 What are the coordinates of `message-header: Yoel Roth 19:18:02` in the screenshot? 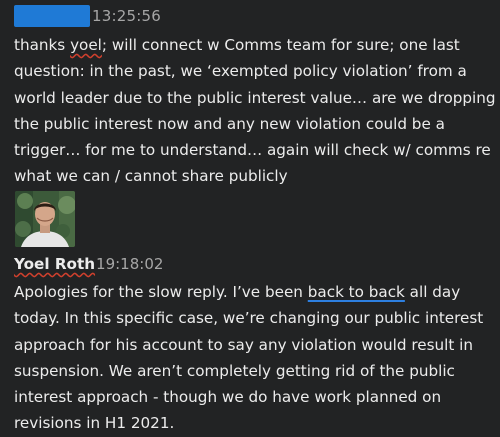 It's located at (88, 265).